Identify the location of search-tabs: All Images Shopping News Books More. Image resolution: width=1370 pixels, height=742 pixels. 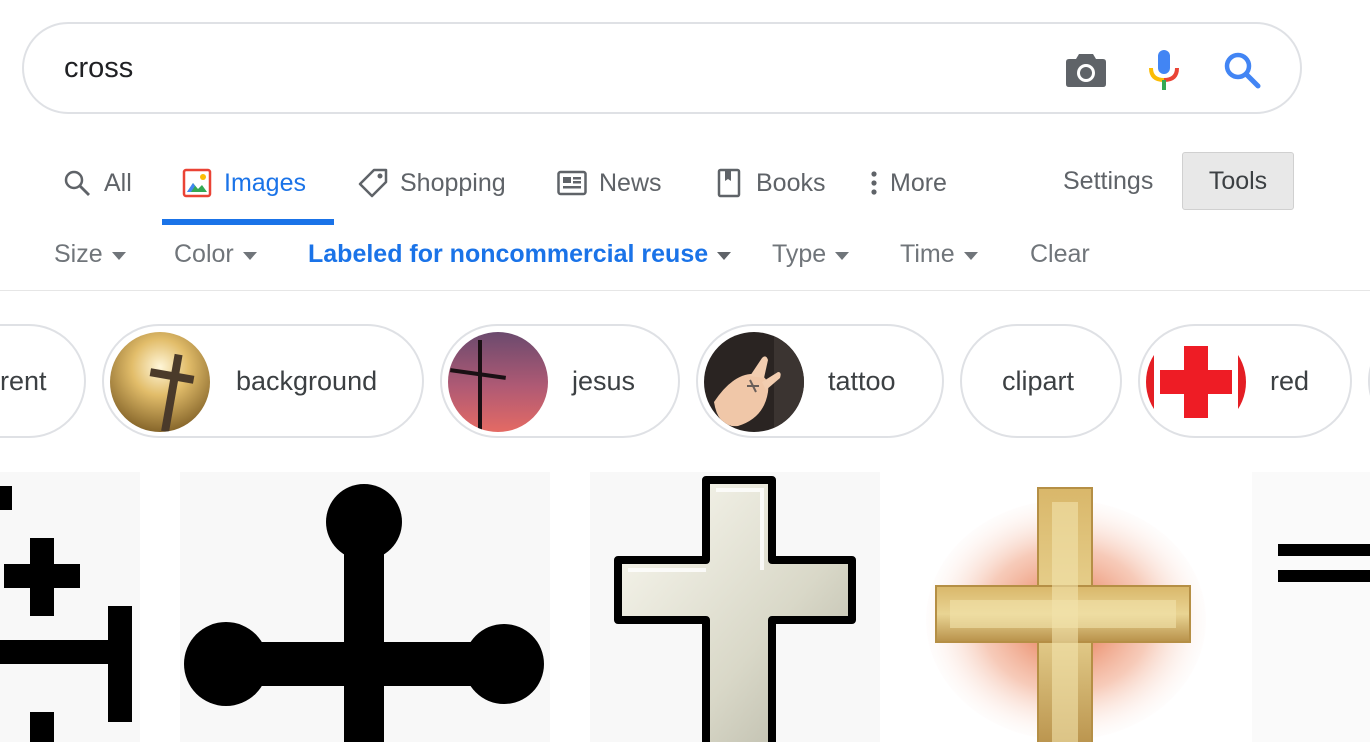
(685, 183).